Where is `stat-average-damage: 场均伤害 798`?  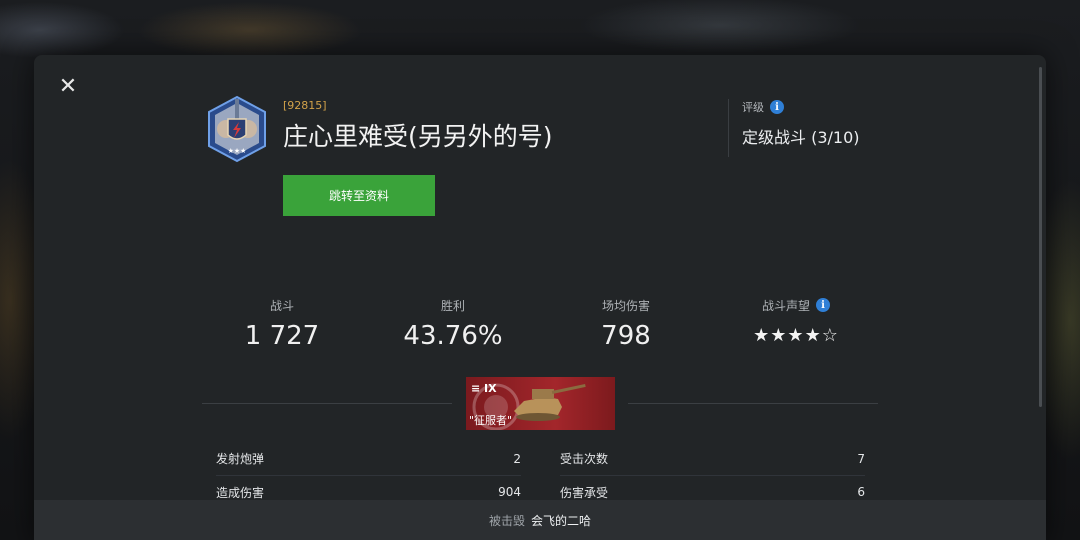
stat-average-damage: 场均伤害 798 is located at coordinates (626, 324).